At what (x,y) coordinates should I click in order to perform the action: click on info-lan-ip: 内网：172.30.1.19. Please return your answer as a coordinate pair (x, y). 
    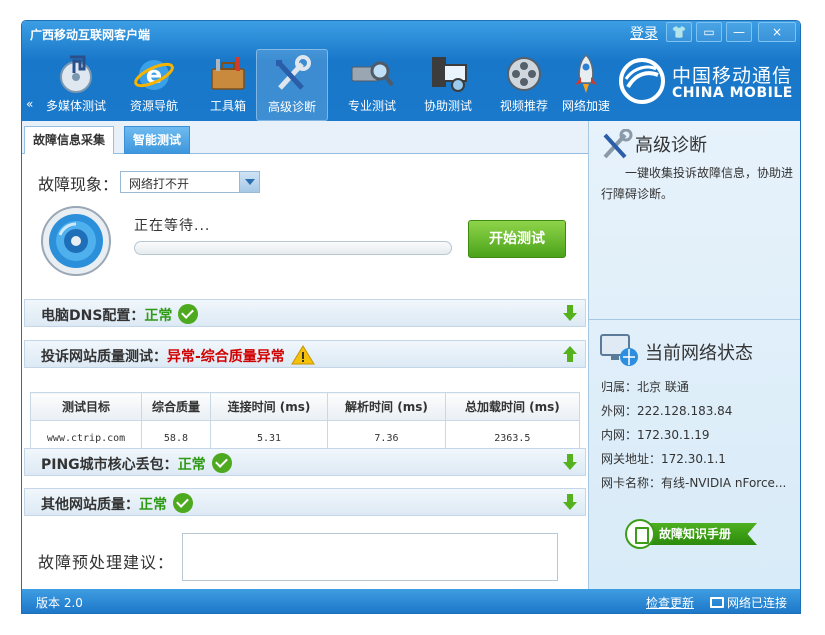
    Looking at the image, I should click on (655, 435).